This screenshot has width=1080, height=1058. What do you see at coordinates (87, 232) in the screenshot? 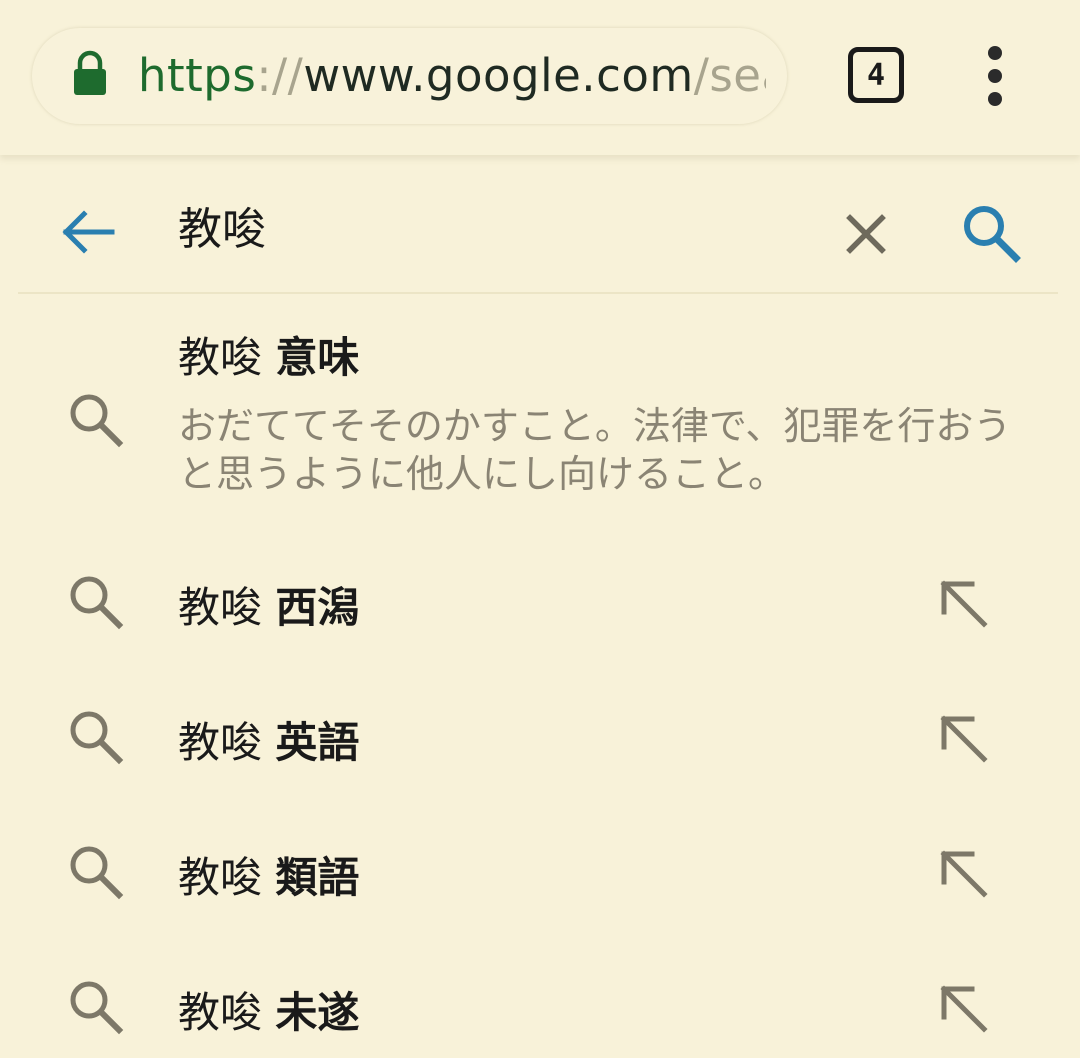
I see `arrow-left-icon` at bounding box center [87, 232].